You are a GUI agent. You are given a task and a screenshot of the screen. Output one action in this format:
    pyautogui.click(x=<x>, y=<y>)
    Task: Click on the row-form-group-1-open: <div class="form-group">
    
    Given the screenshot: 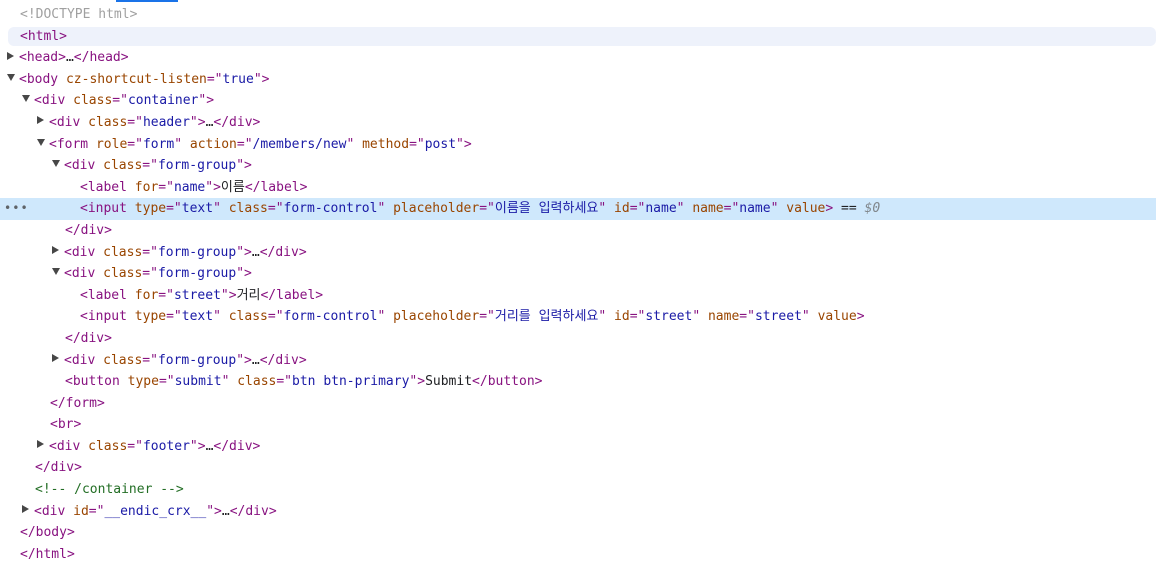 What is the action you would take?
    pyautogui.click(x=578, y=166)
    